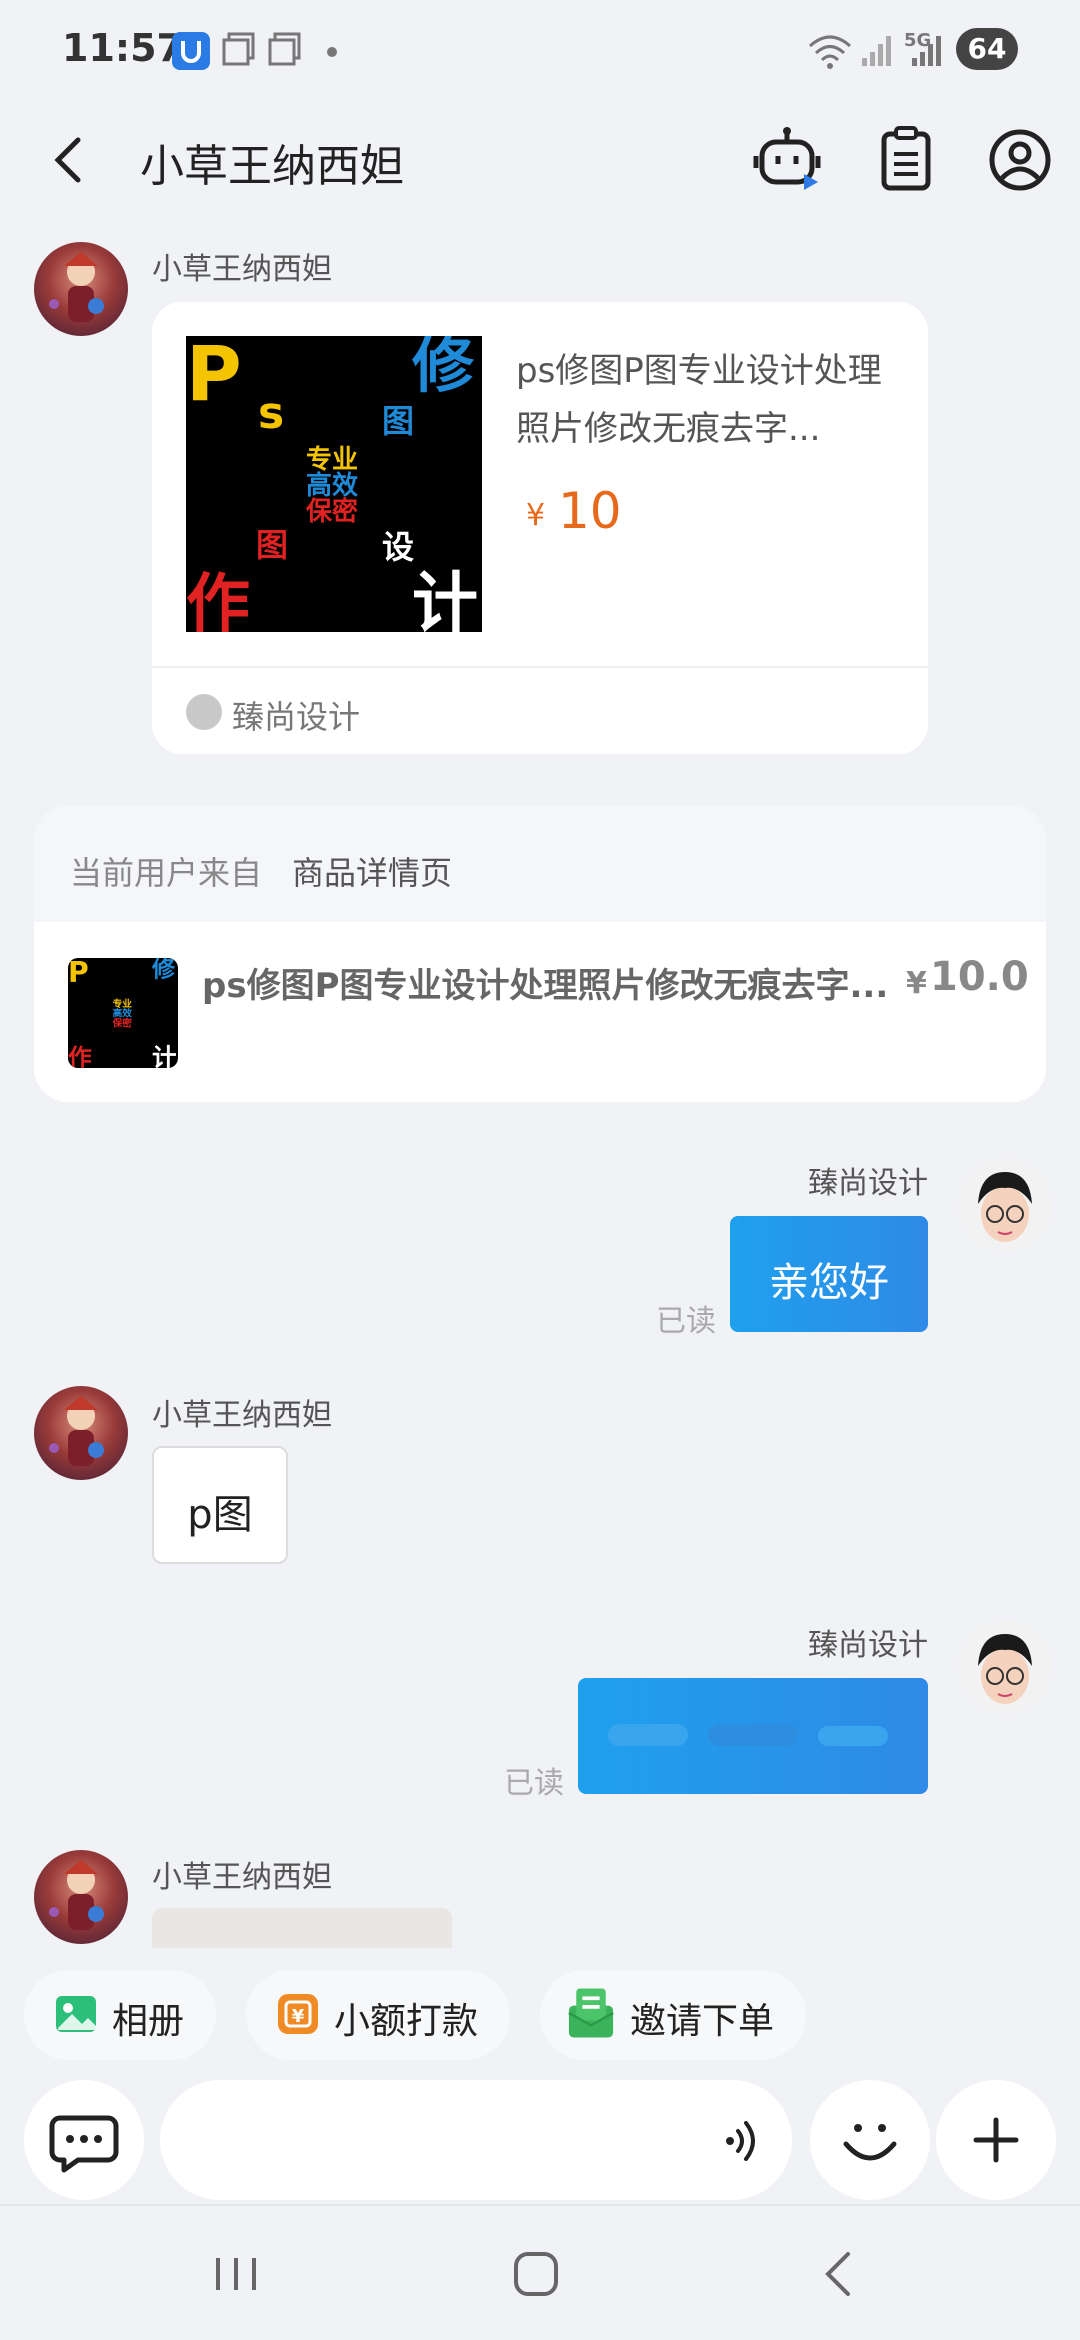  Describe the element at coordinates (272, 166) in the screenshot. I see `chat-title: 小草王纳西妲` at that location.